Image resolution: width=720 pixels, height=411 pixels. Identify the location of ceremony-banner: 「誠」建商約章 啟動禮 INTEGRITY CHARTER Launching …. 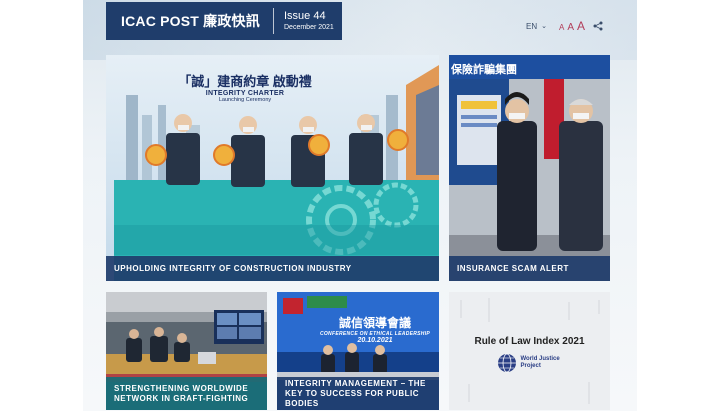
(245, 87).